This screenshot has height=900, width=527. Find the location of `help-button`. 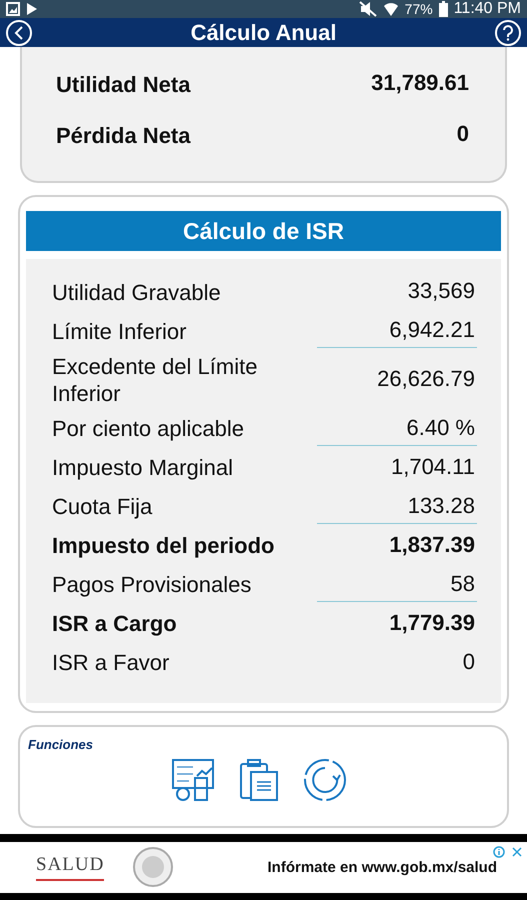

help-button is located at coordinates (508, 33).